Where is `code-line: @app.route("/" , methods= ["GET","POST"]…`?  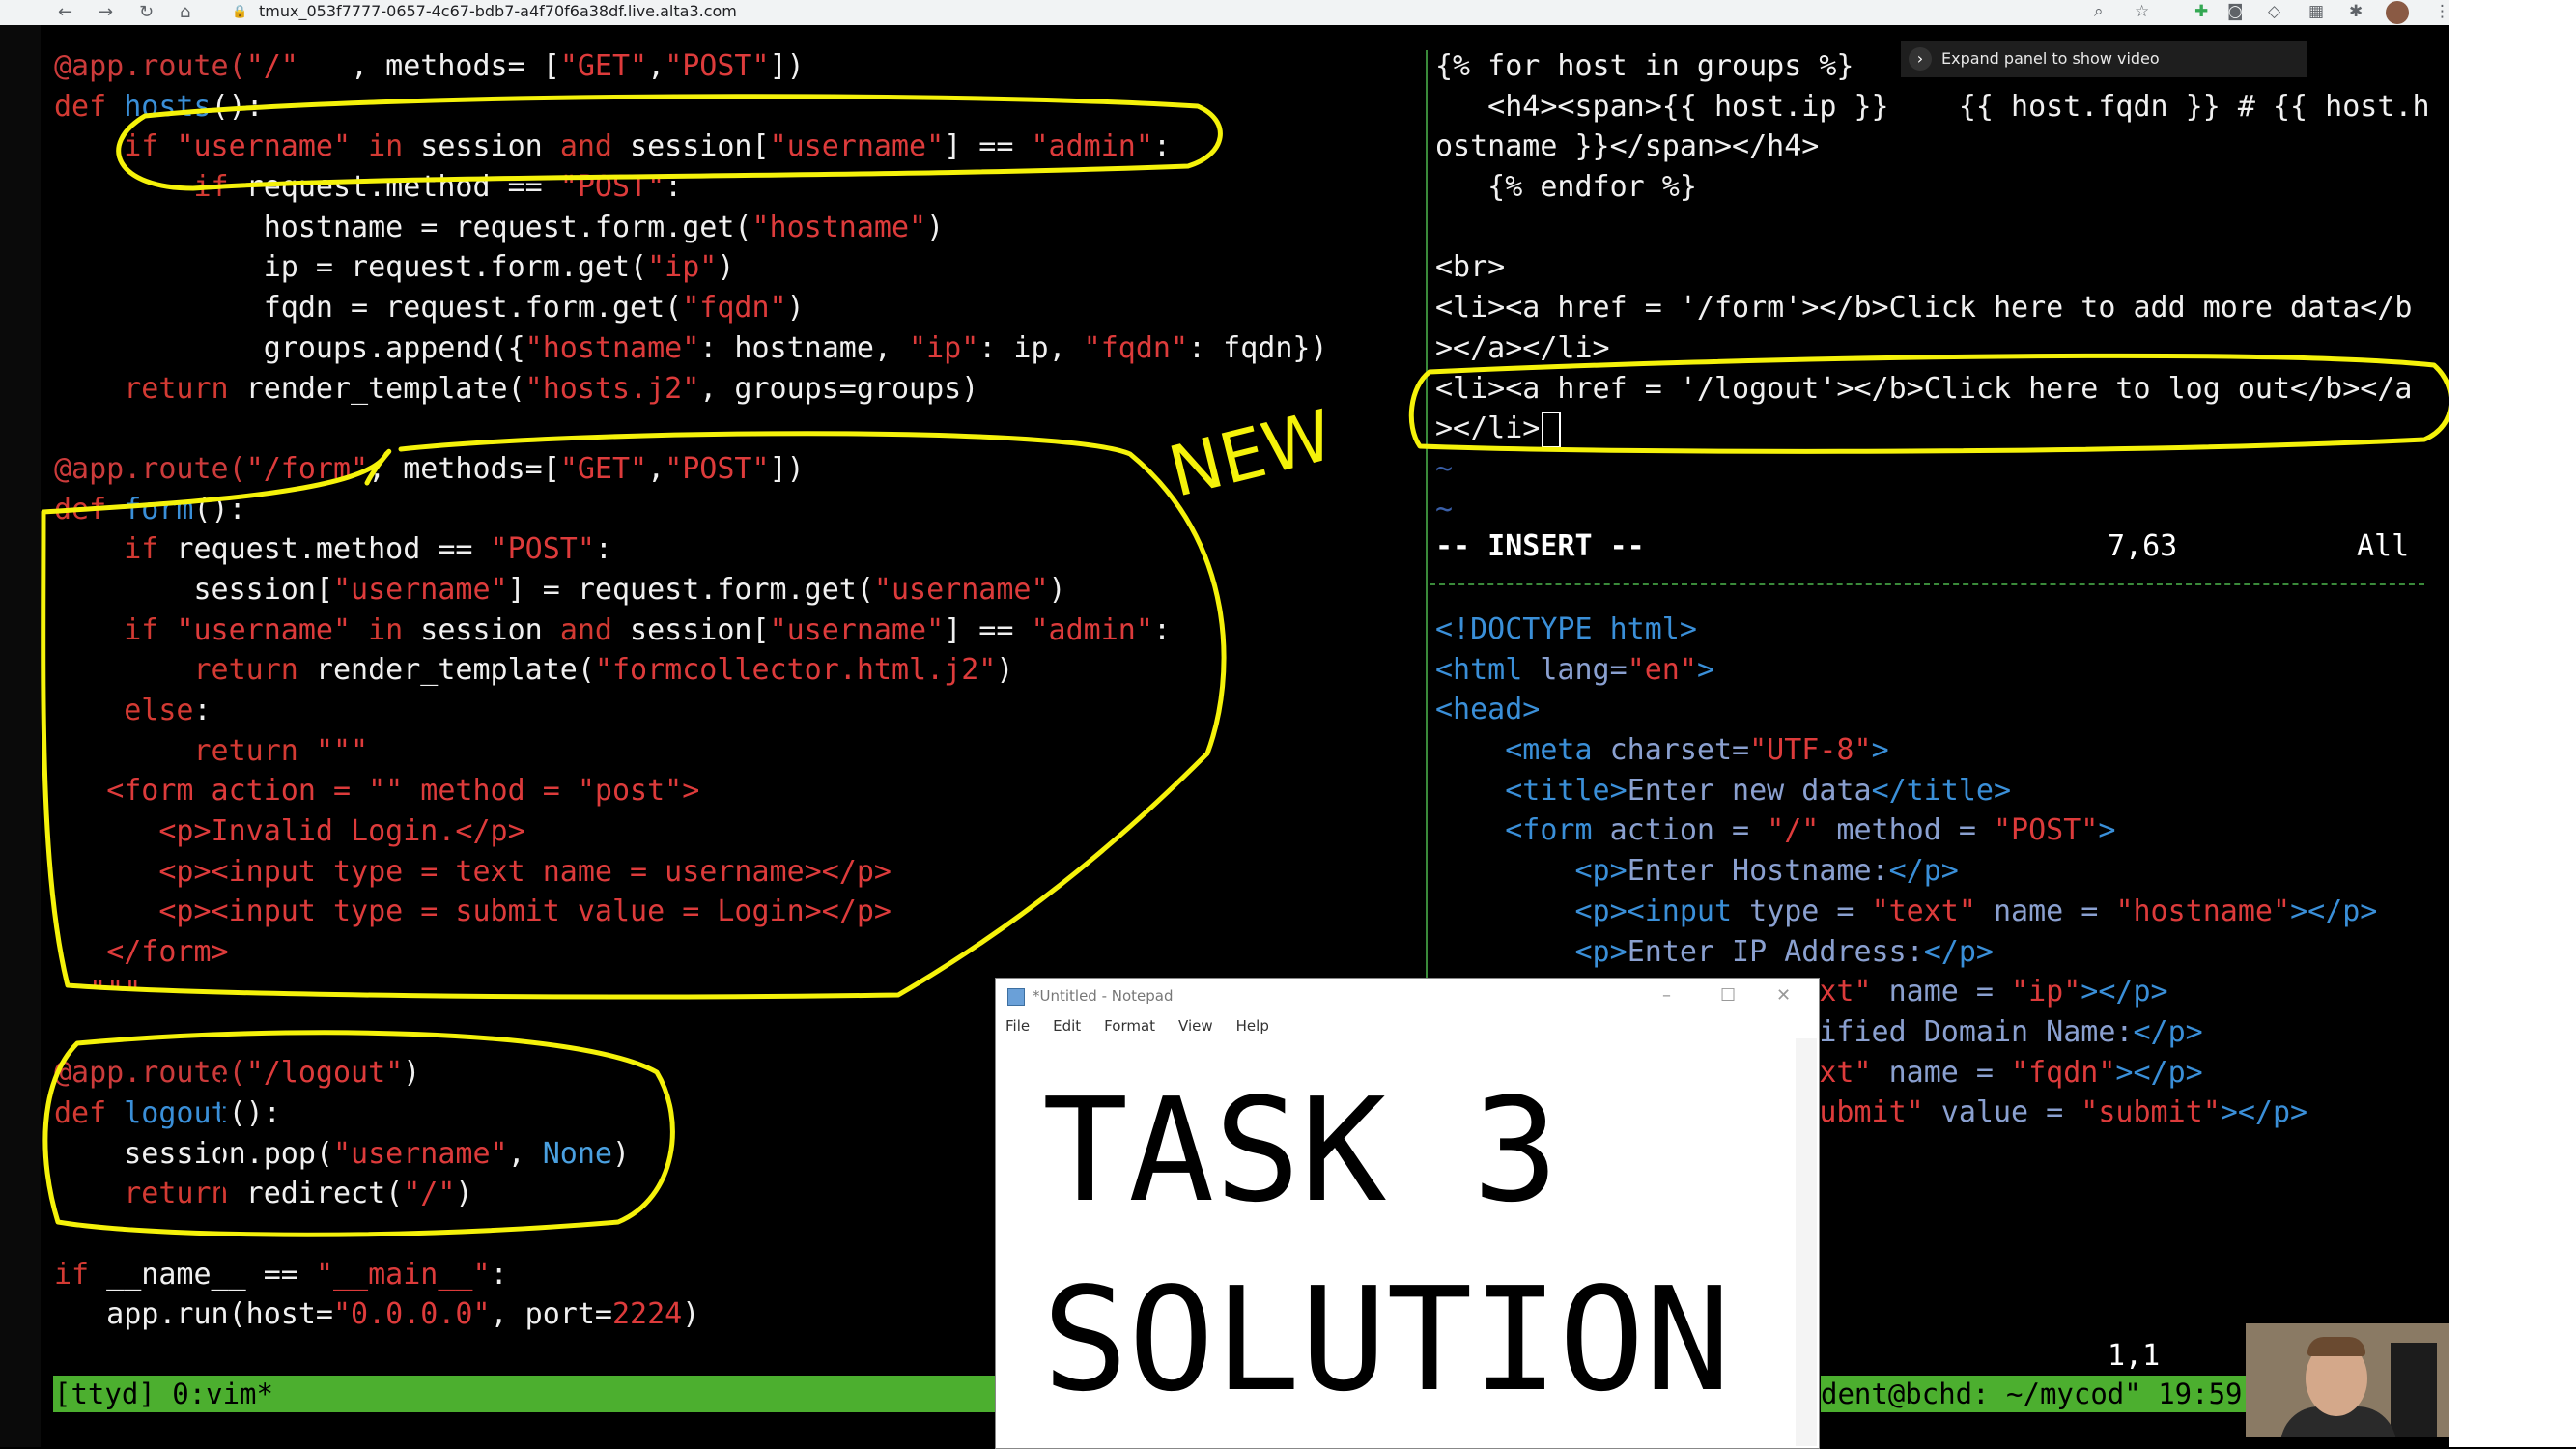 code-line: @app.route("/" , methods= ["GET","POST"]… is located at coordinates (691, 66).